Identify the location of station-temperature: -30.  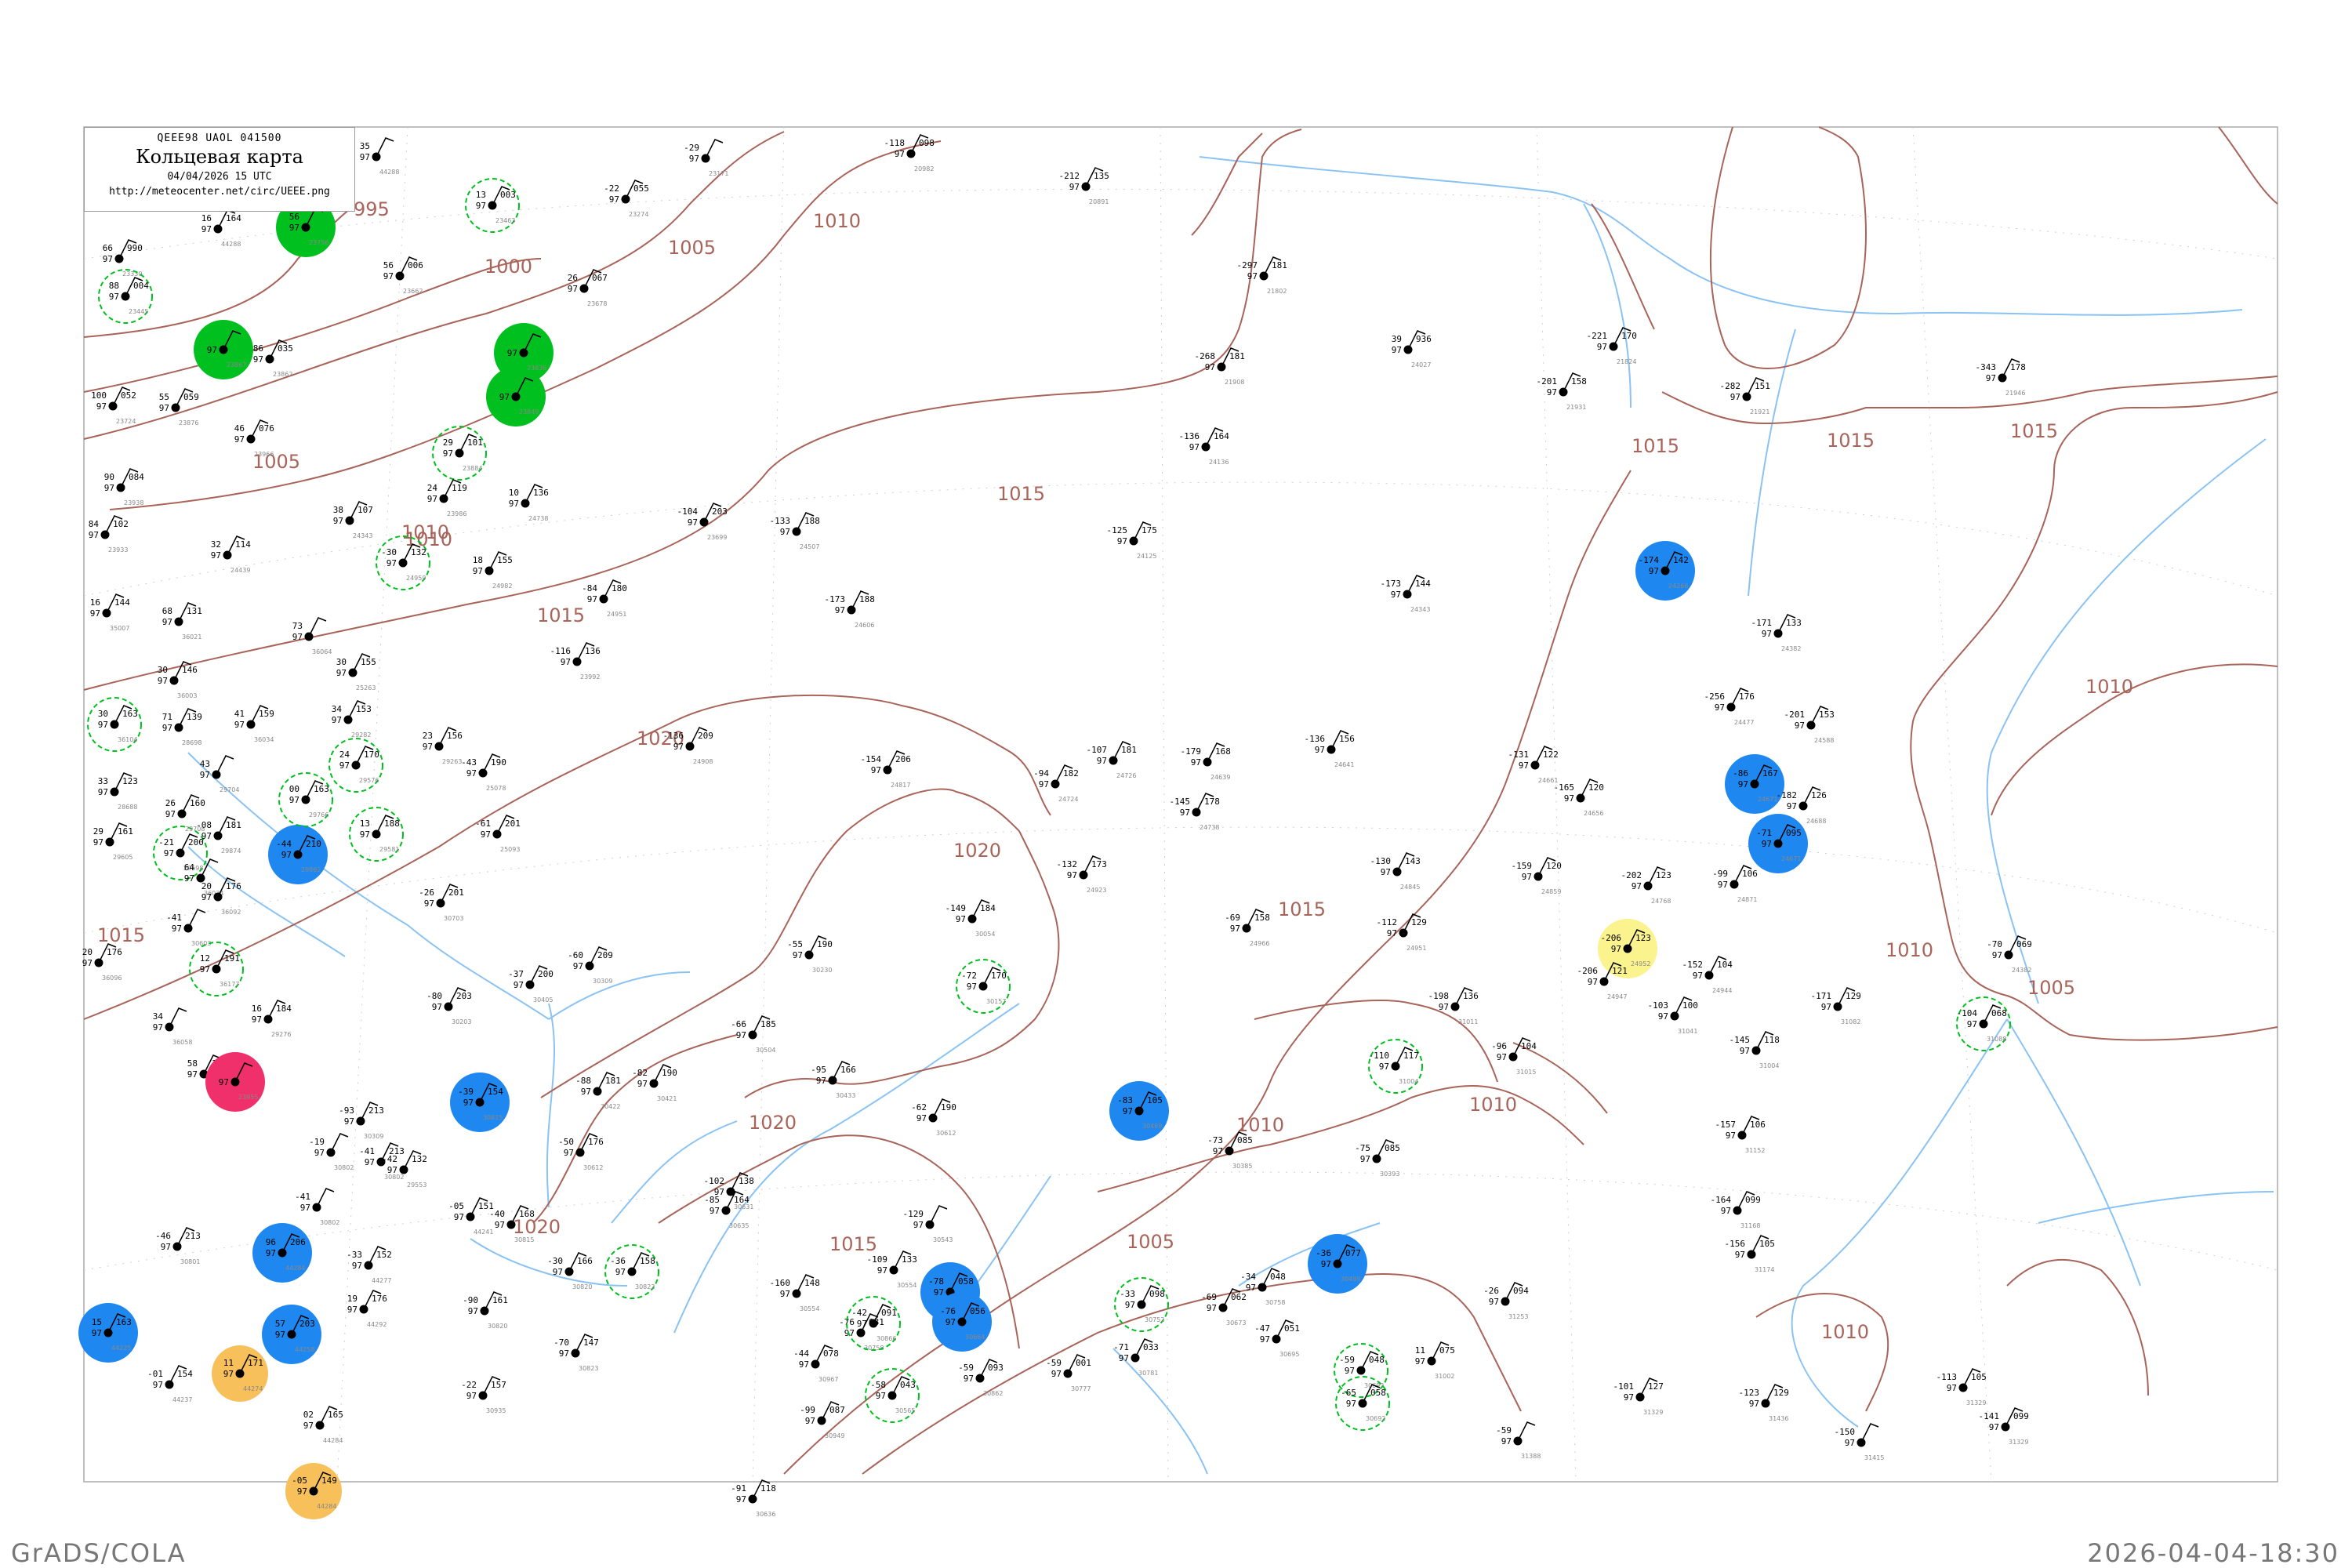
(389, 552).